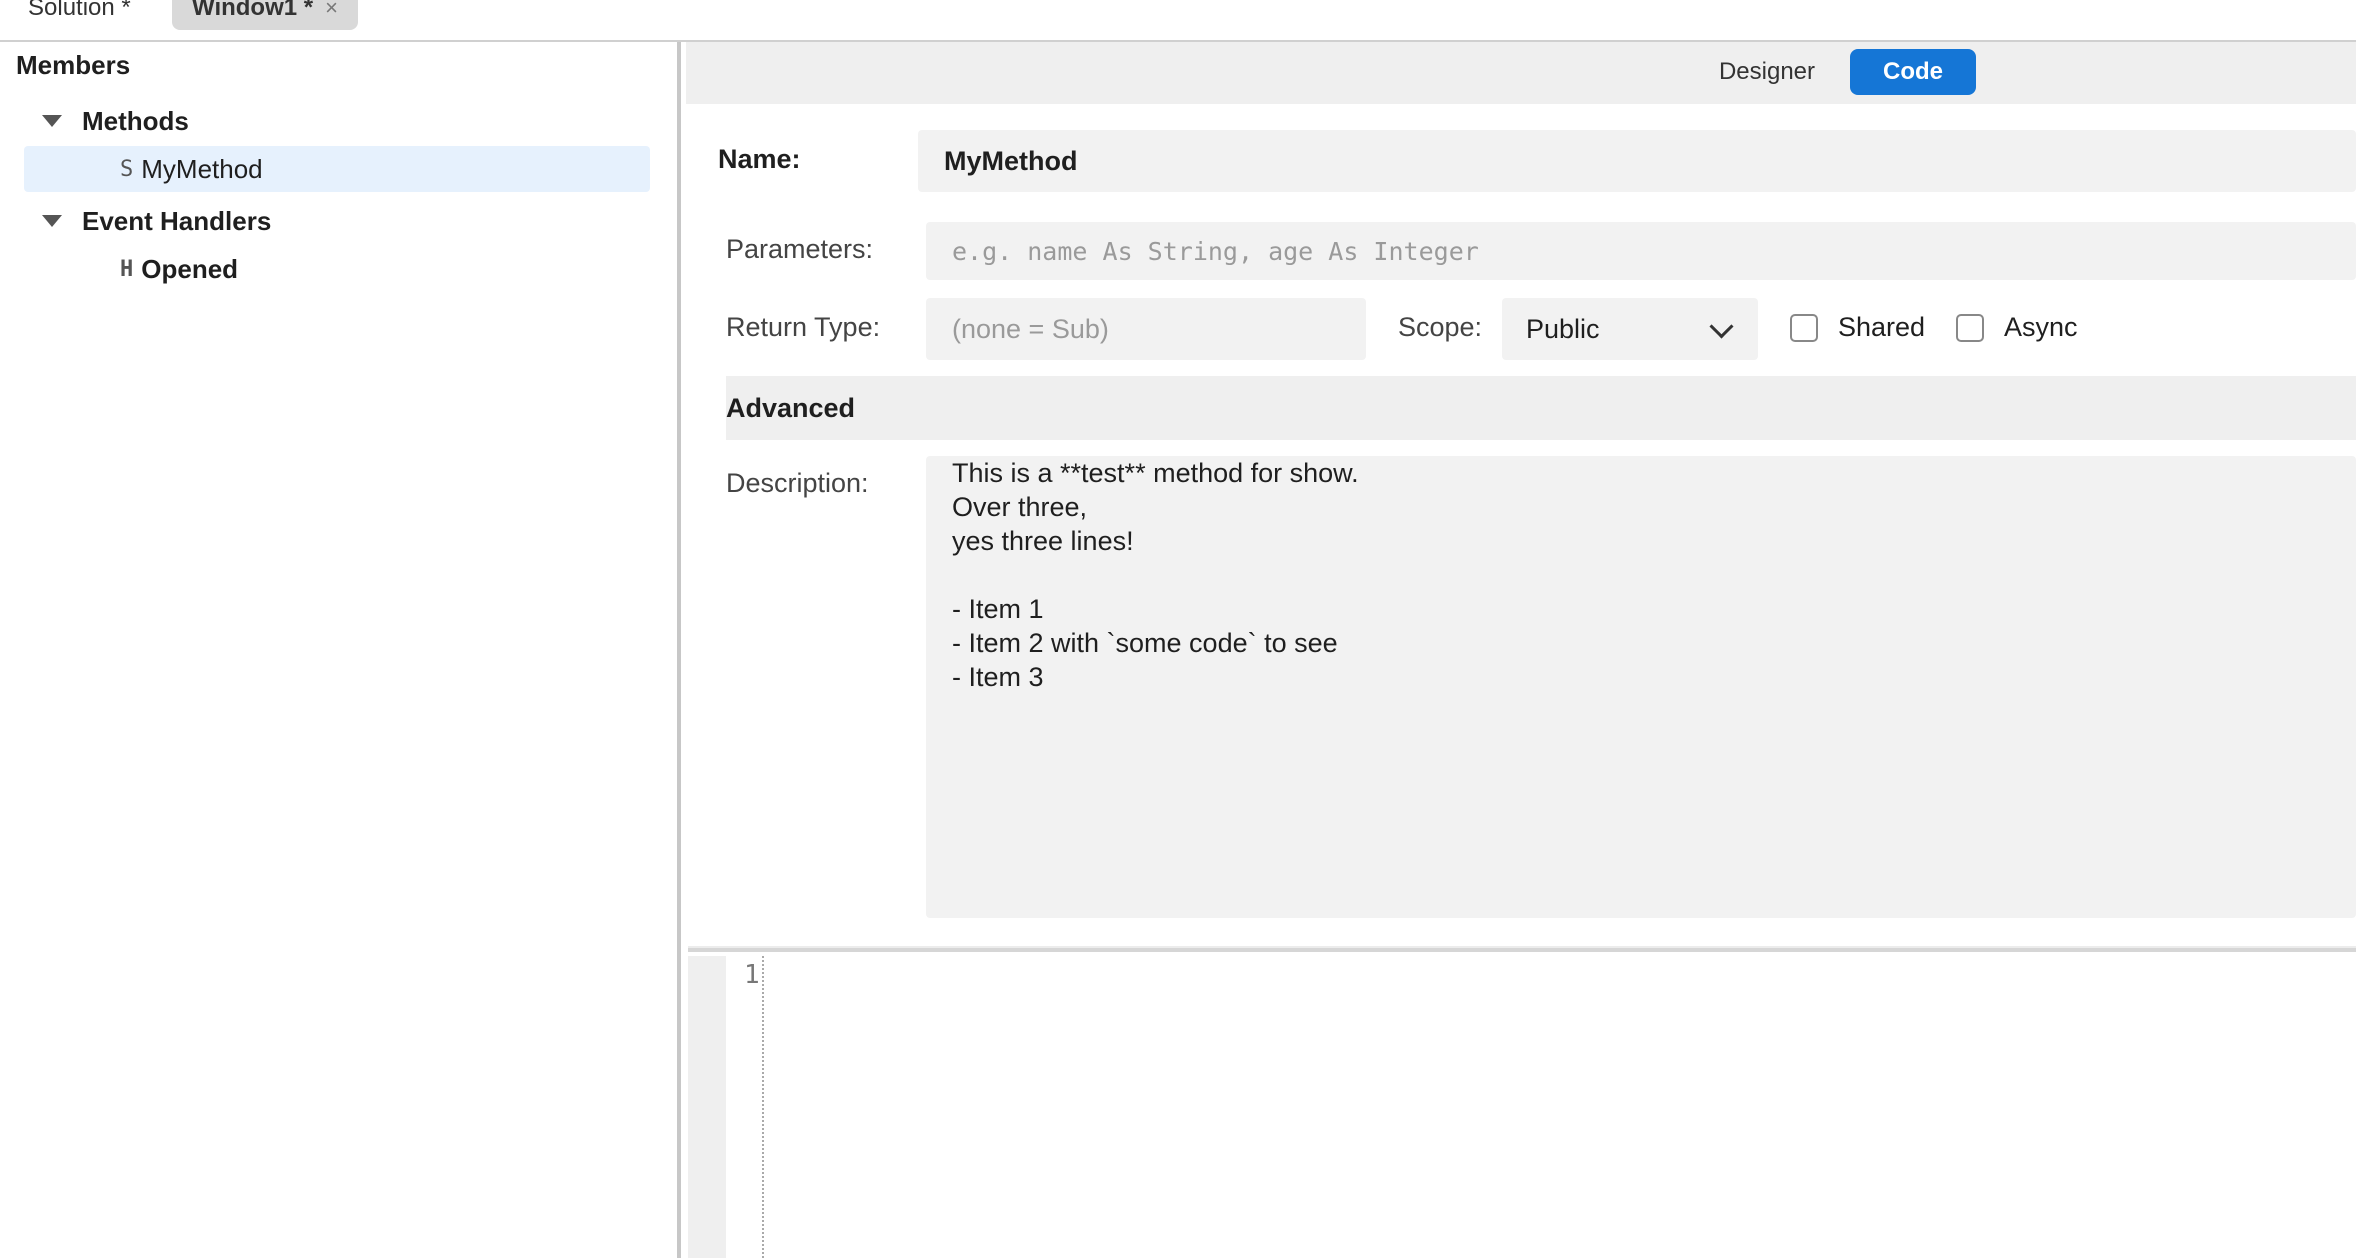 The width and height of the screenshot is (2356, 1258). I want to click on name-field: MyMethod, so click(1637, 161).